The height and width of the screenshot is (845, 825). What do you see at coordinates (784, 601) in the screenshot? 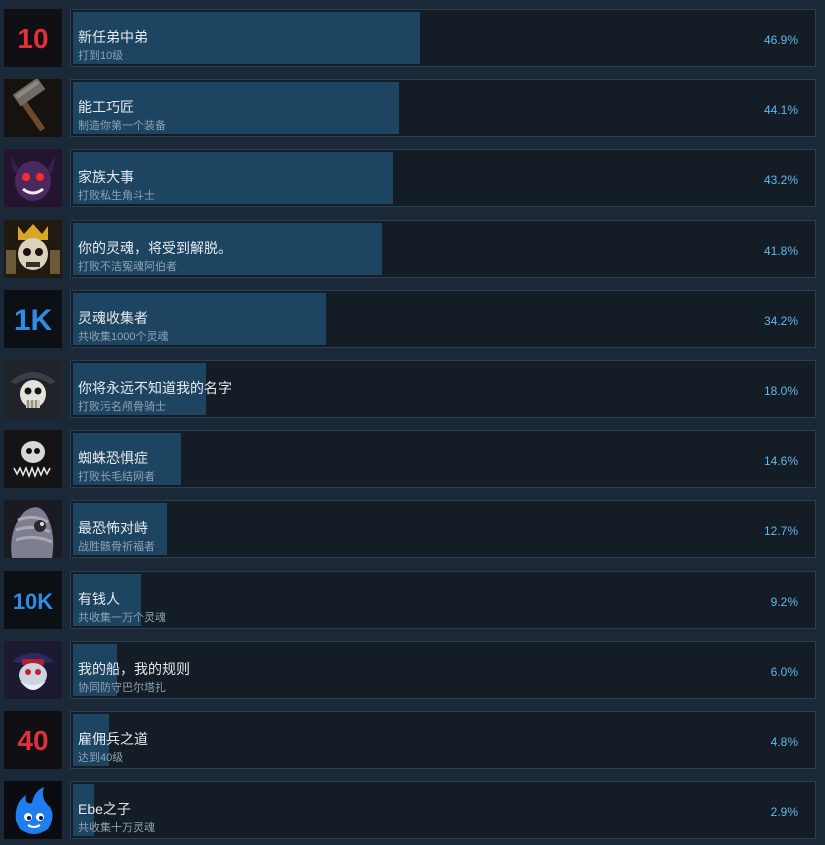
I see `achievement-percent: 9.2%` at bounding box center [784, 601].